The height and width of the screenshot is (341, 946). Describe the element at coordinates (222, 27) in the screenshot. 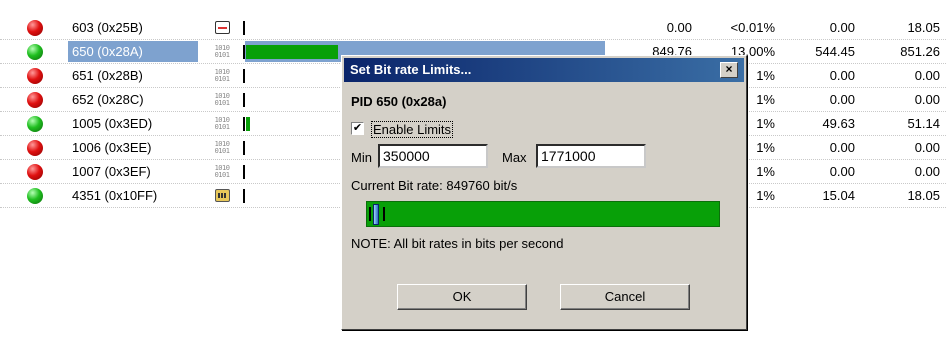

I see `stop-box-icon` at that location.